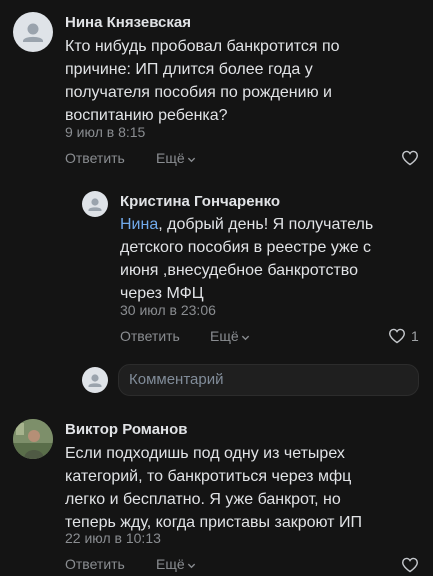  What do you see at coordinates (139, 224) in the screenshot?
I see `mention-link: Нина` at bounding box center [139, 224].